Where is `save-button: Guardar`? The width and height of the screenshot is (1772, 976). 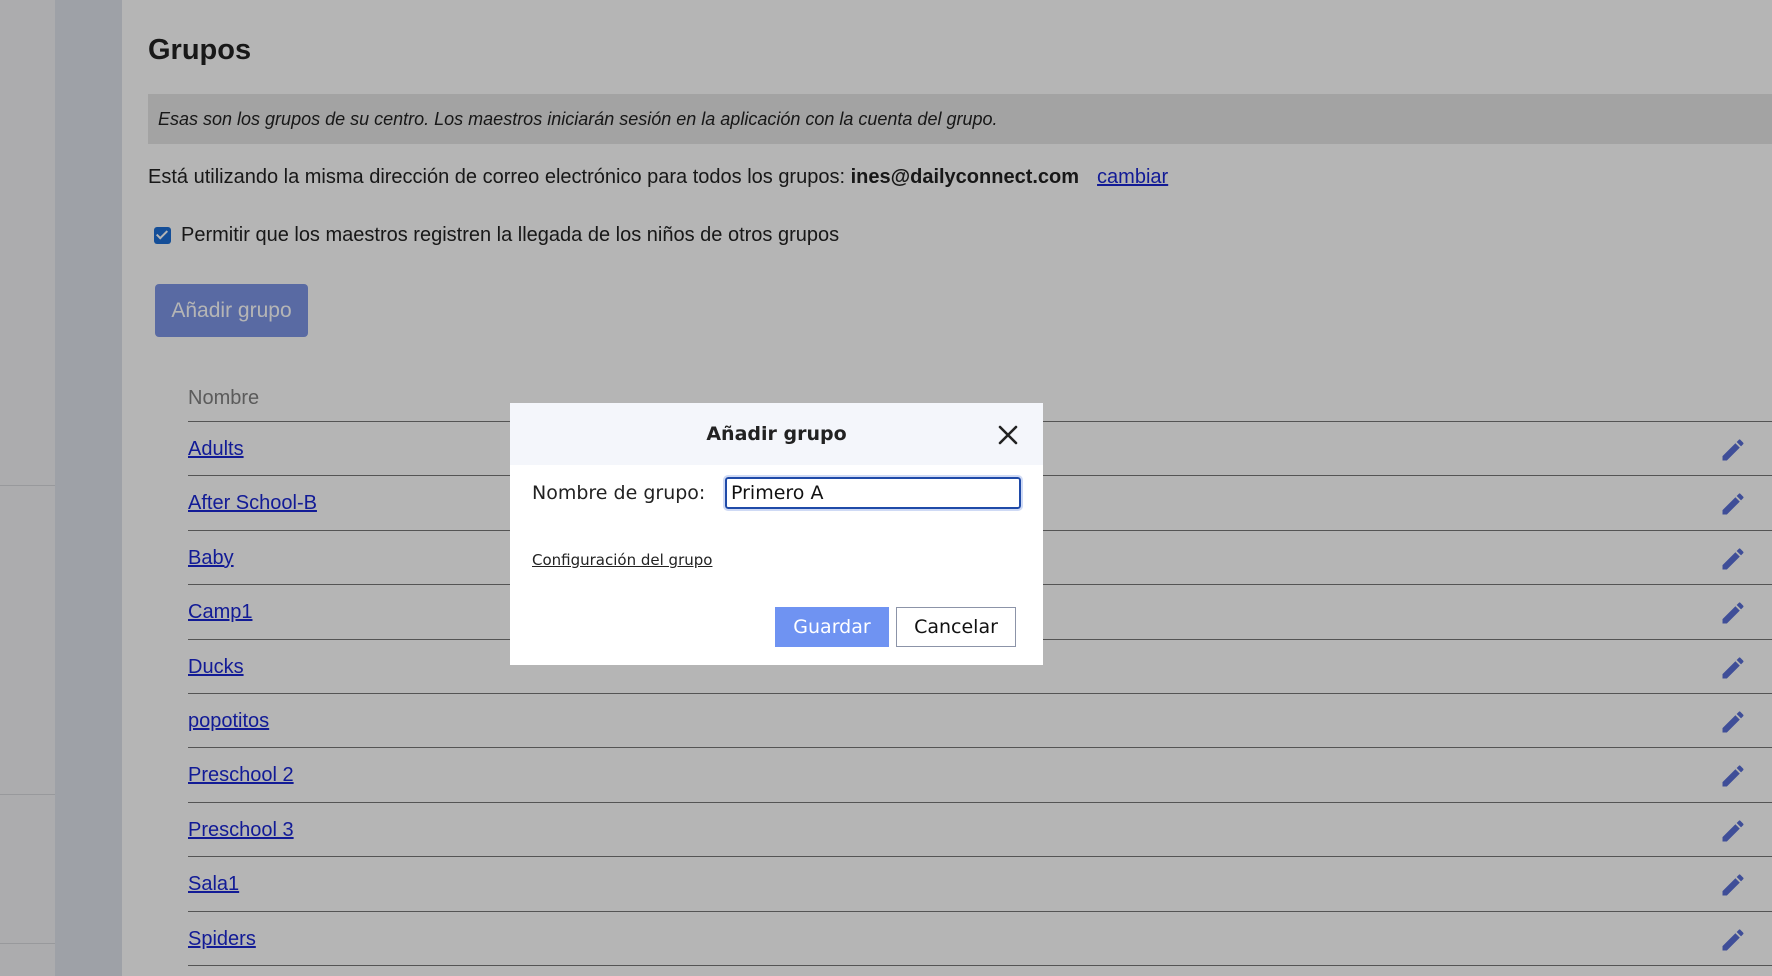
save-button: Guardar is located at coordinates (832, 627).